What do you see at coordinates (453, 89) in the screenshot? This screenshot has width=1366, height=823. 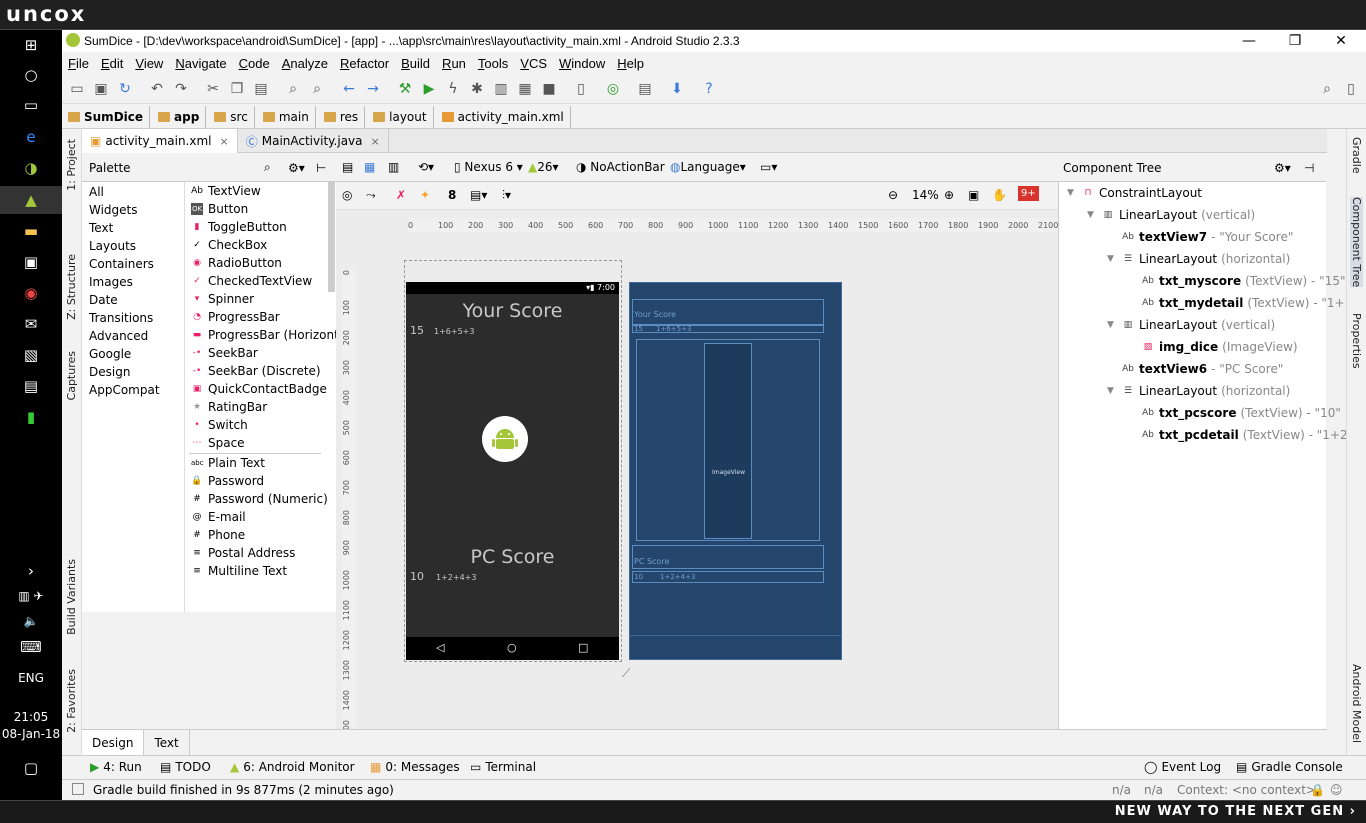 I see `instant-run-icon: ϟ` at bounding box center [453, 89].